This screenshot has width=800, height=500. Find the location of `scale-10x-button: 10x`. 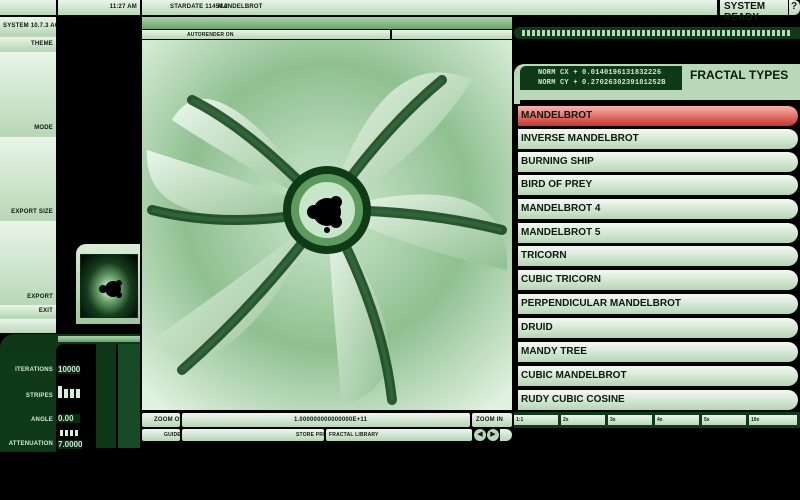

scale-10x-button: 10x is located at coordinates (773, 420).